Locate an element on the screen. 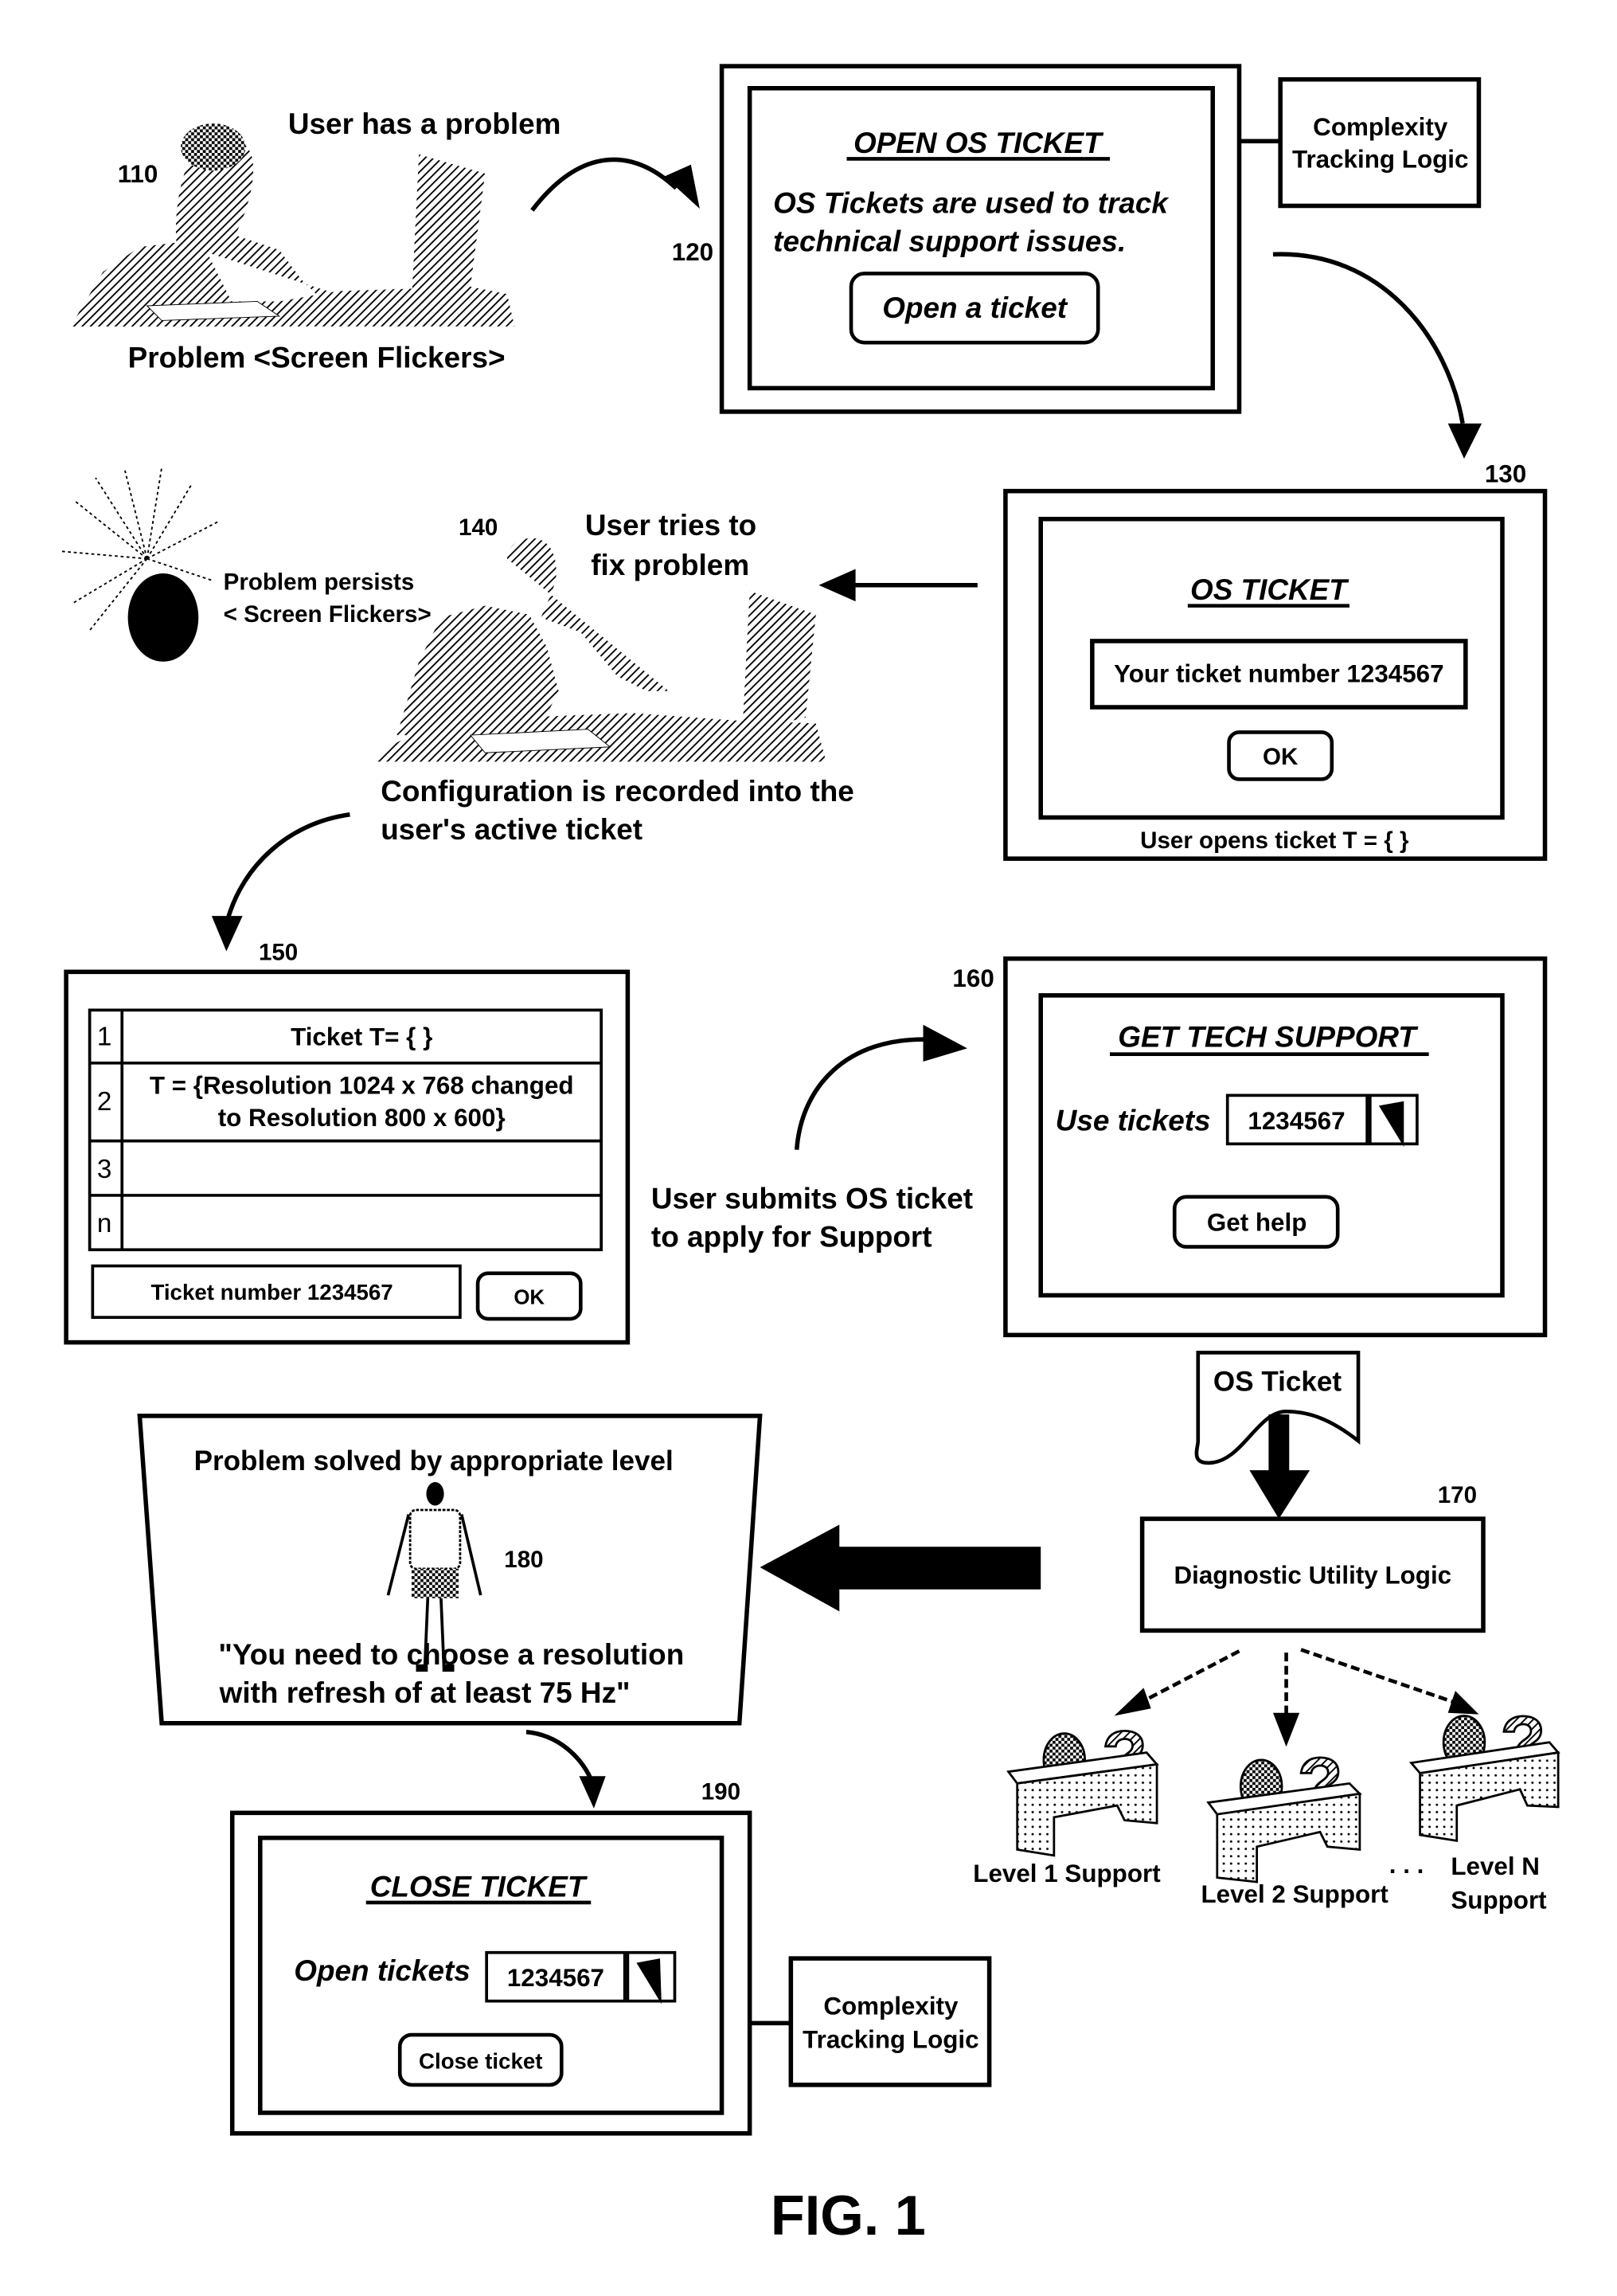  table-row: n is located at coordinates (104, 1223).